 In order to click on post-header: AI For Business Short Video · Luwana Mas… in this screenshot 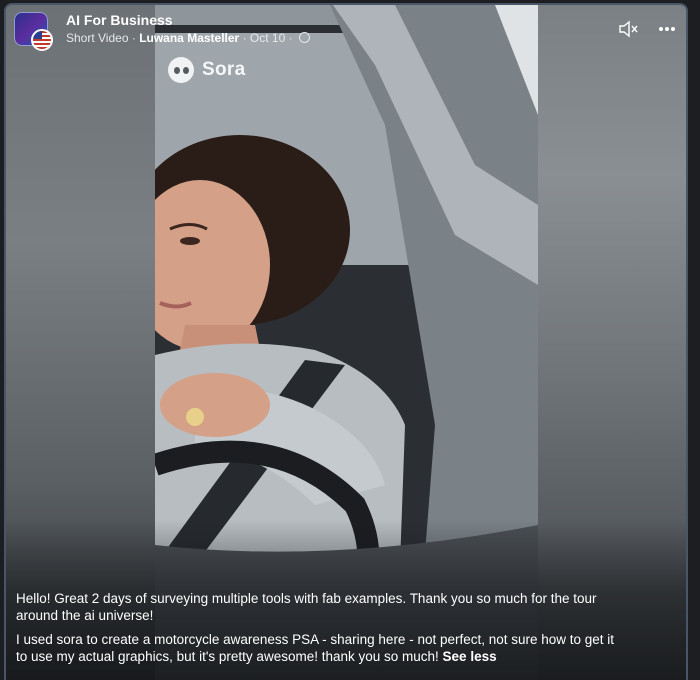, I will do `click(162, 31)`.